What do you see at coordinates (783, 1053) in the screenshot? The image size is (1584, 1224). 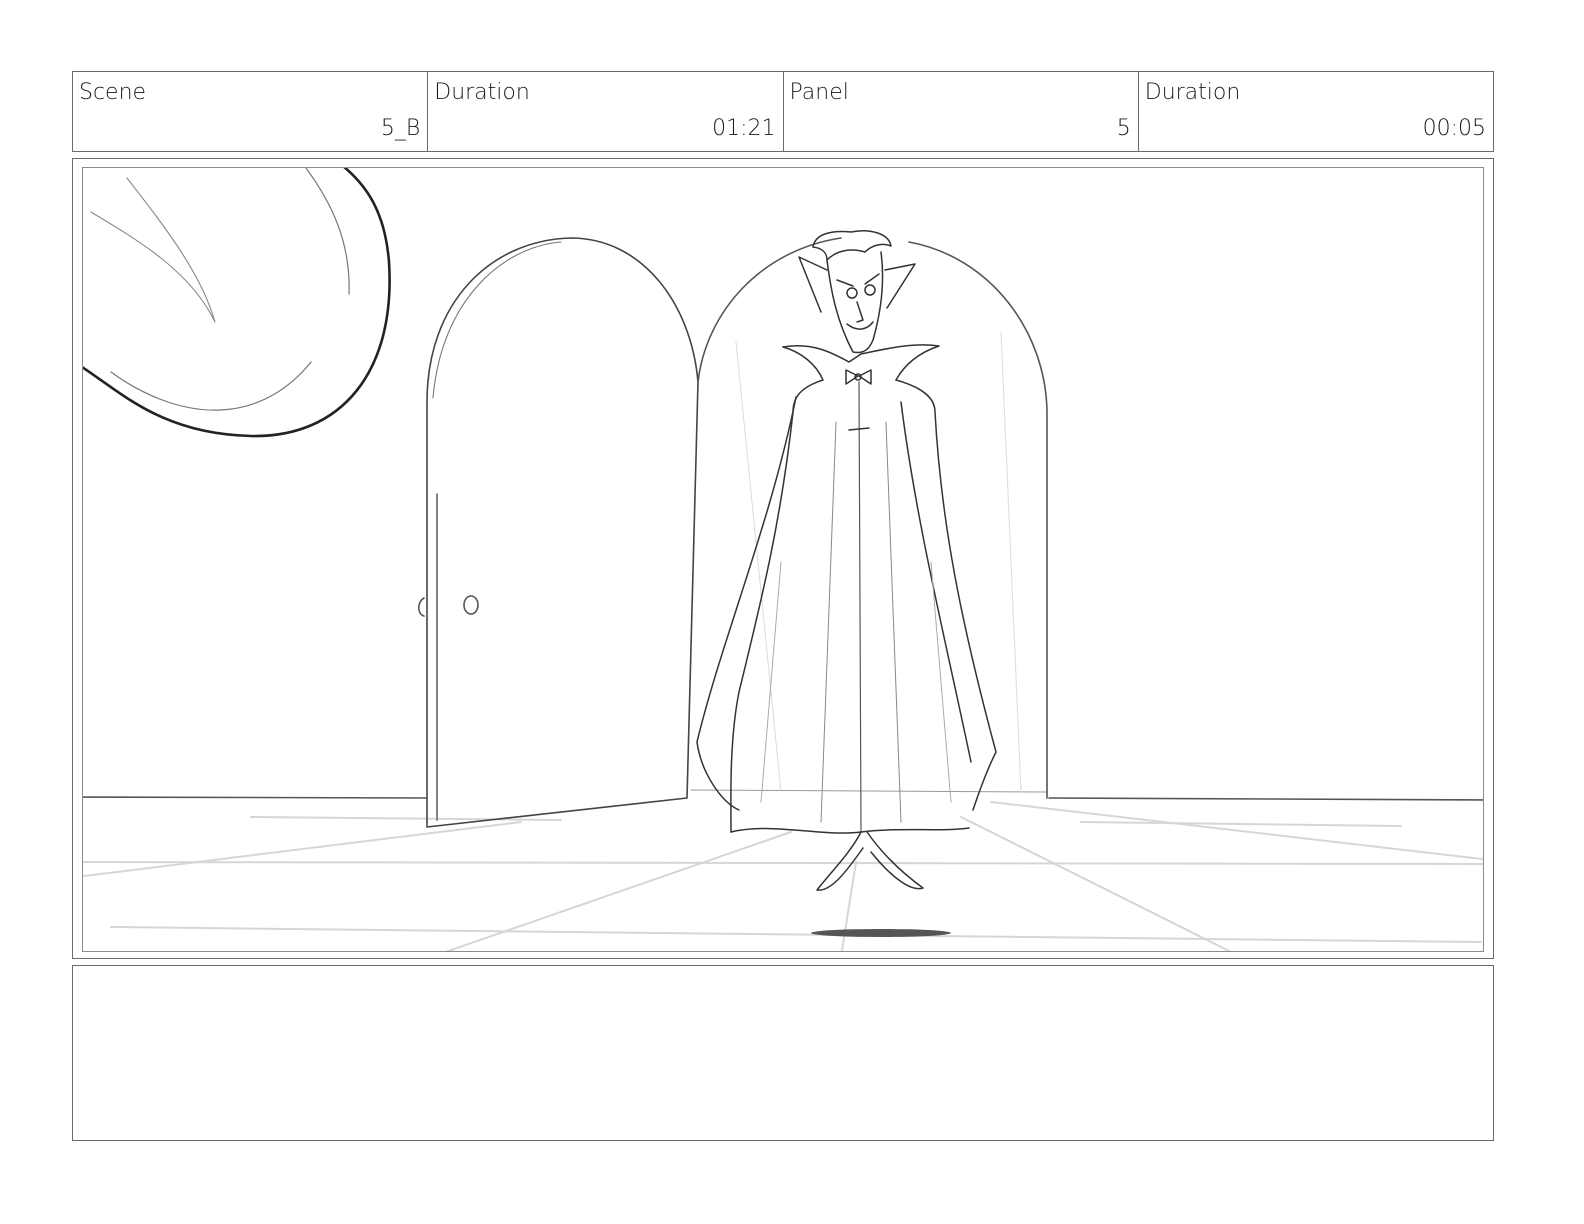 I see `notes-area` at bounding box center [783, 1053].